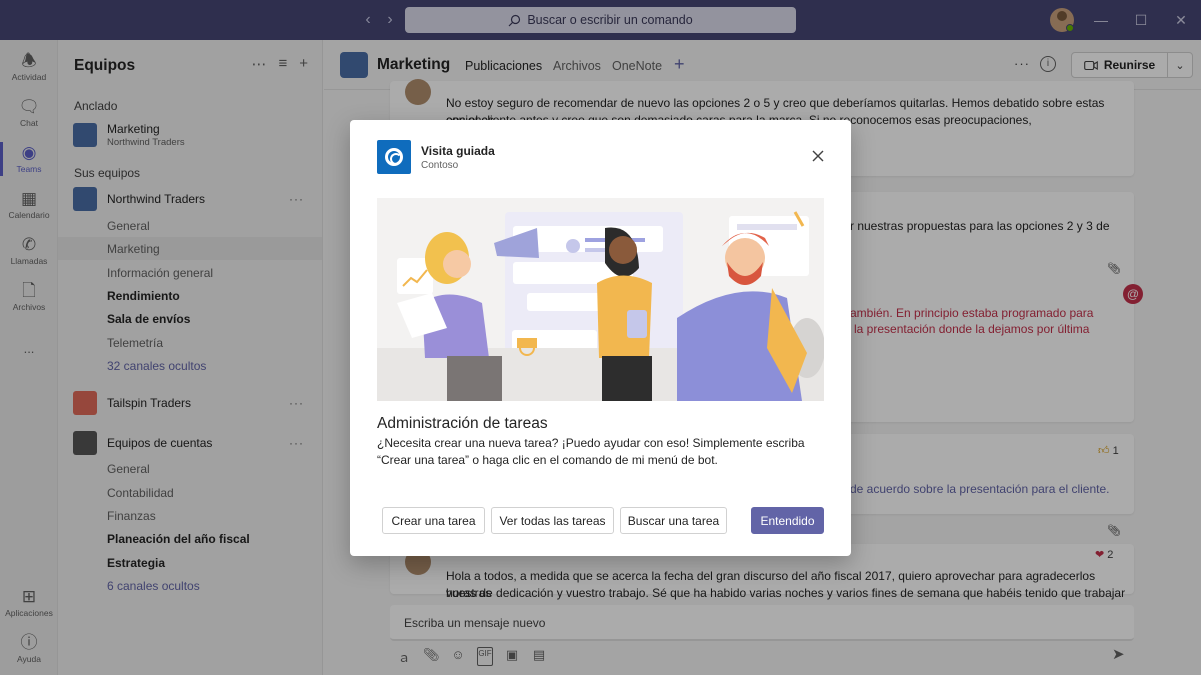 This screenshot has height=675, width=1201. I want to click on search-task-button: Buscar una tarea, so click(673, 520).